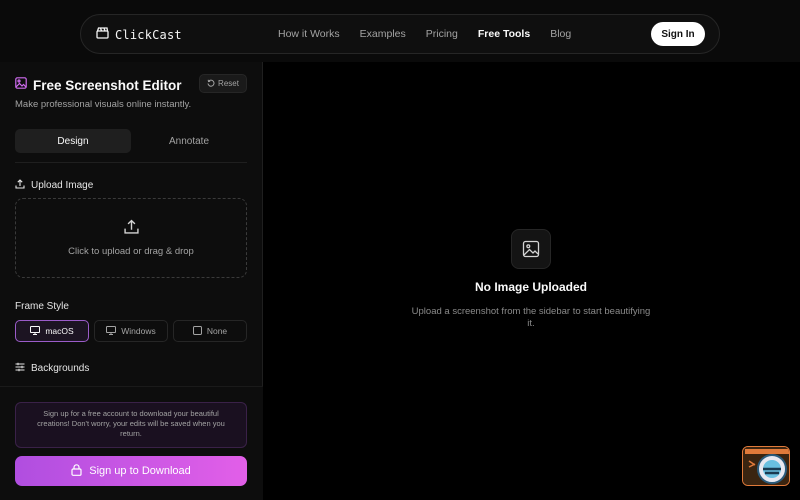 The image size is (800, 500). Describe the element at coordinates (197, 331) in the screenshot. I see `square-icon` at that location.